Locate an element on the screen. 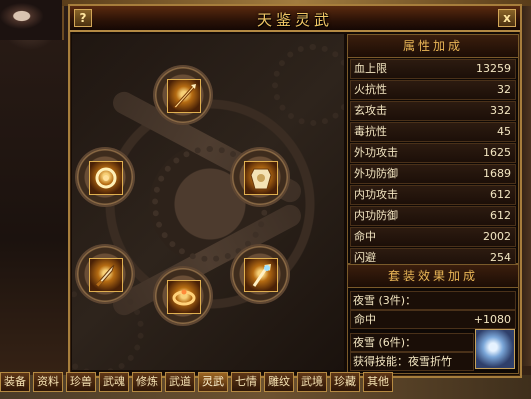  skill-text: 获得技能：夜雪折竹 is located at coordinates (402, 361).